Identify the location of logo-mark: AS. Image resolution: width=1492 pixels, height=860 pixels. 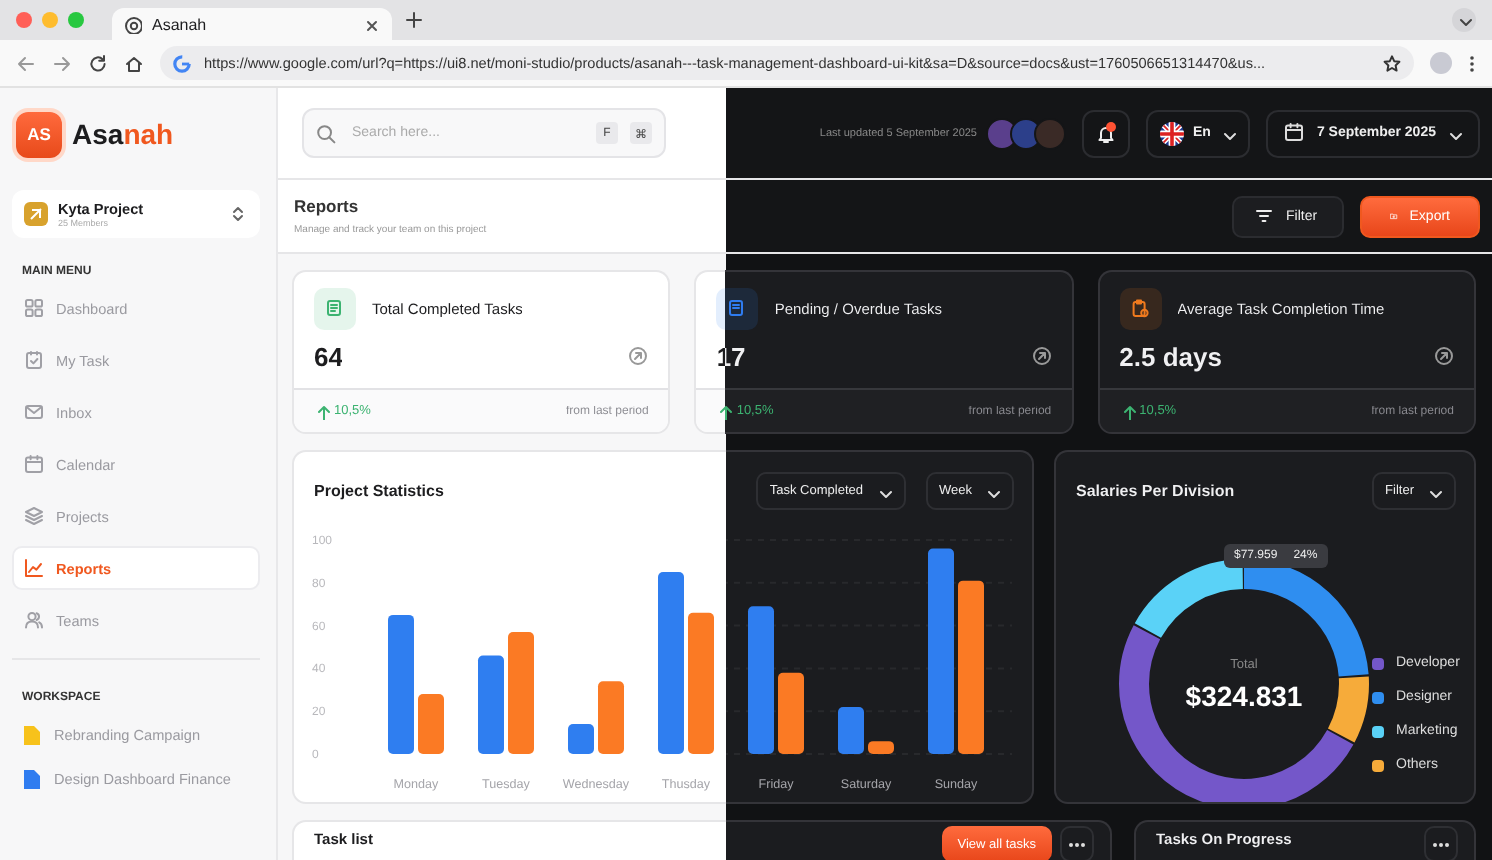
(39, 134).